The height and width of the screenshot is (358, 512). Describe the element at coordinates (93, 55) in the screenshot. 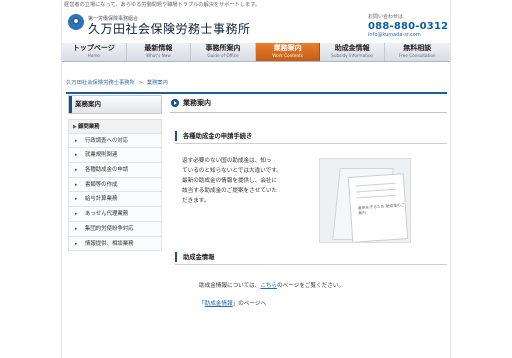

I see `nav-home-en: Home` at that location.